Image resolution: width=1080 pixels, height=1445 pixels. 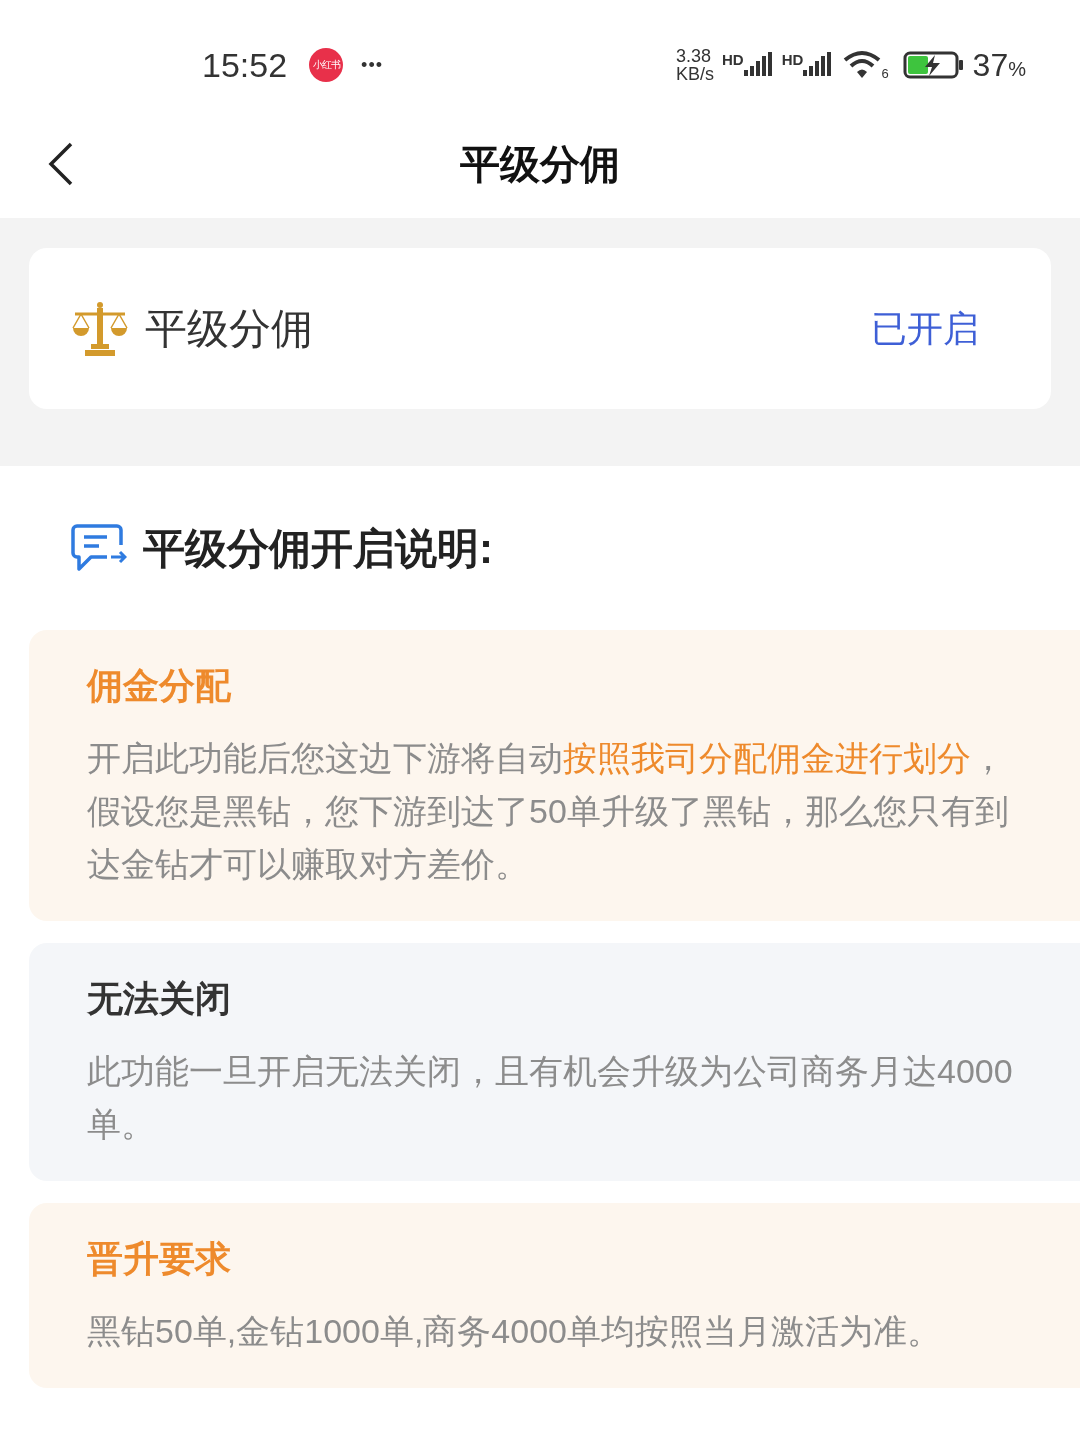 What do you see at coordinates (694, 56) in the screenshot?
I see `network-speed: 3.38` at bounding box center [694, 56].